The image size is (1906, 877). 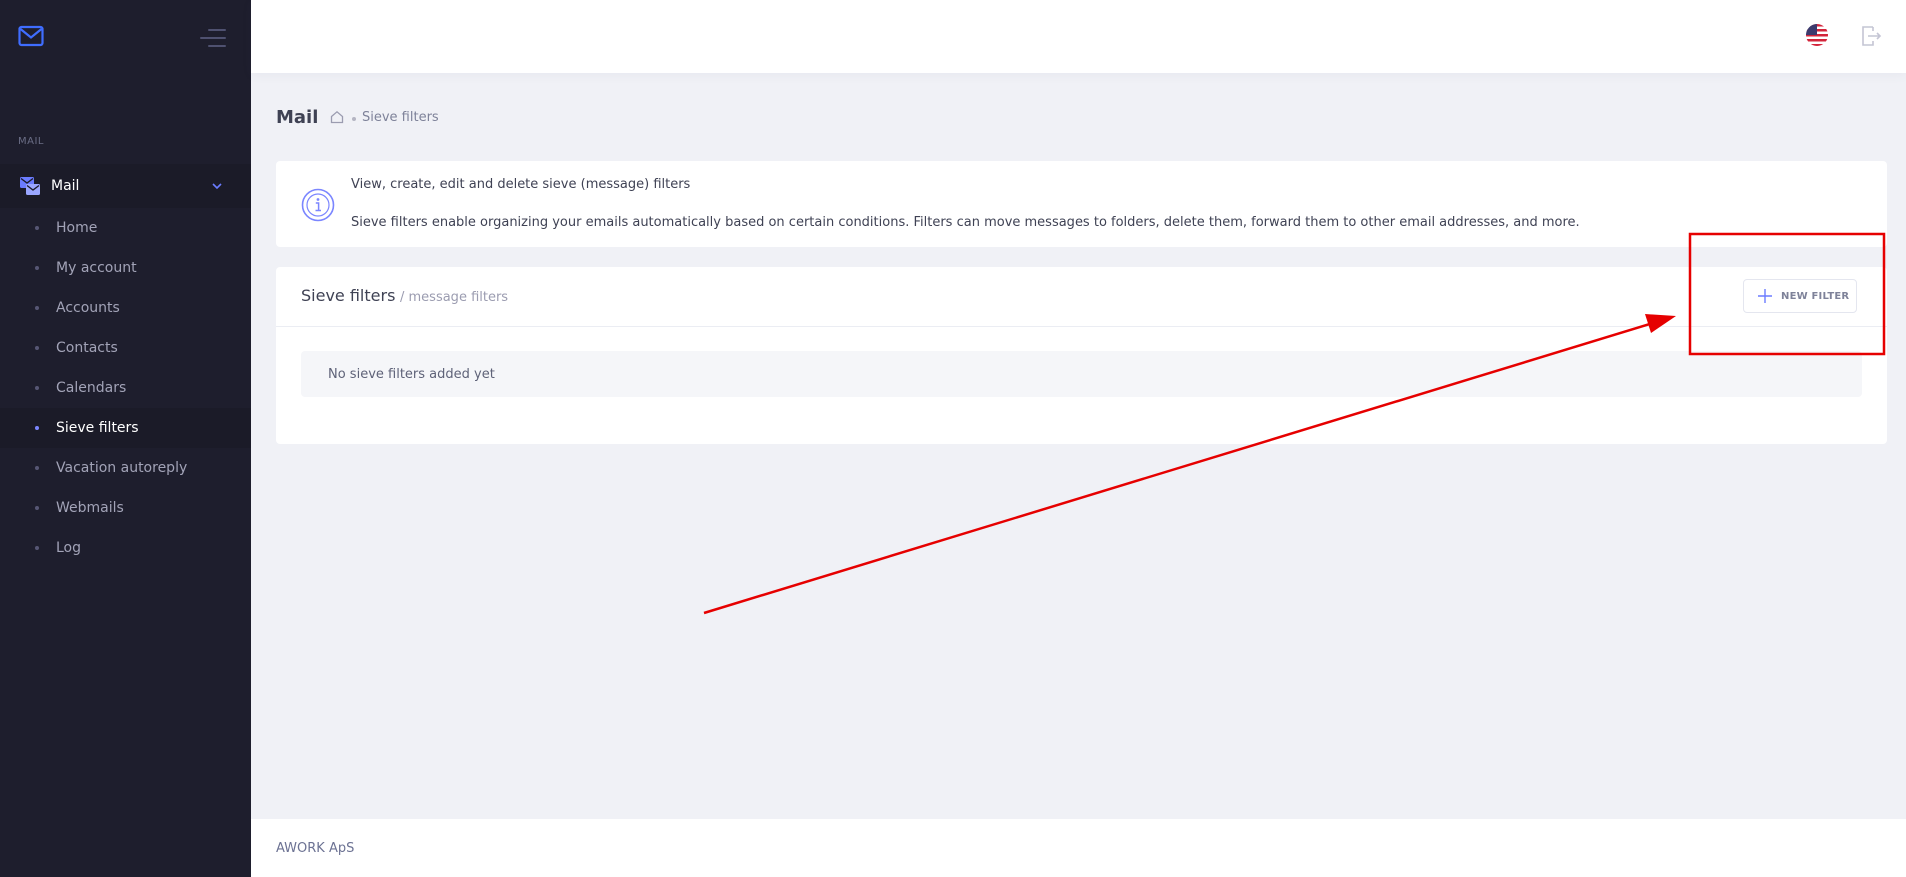 What do you see at coordinates (213, 38) in the screenshot?
I see `menu-toggle-icon` at bounding box center [213, 38].